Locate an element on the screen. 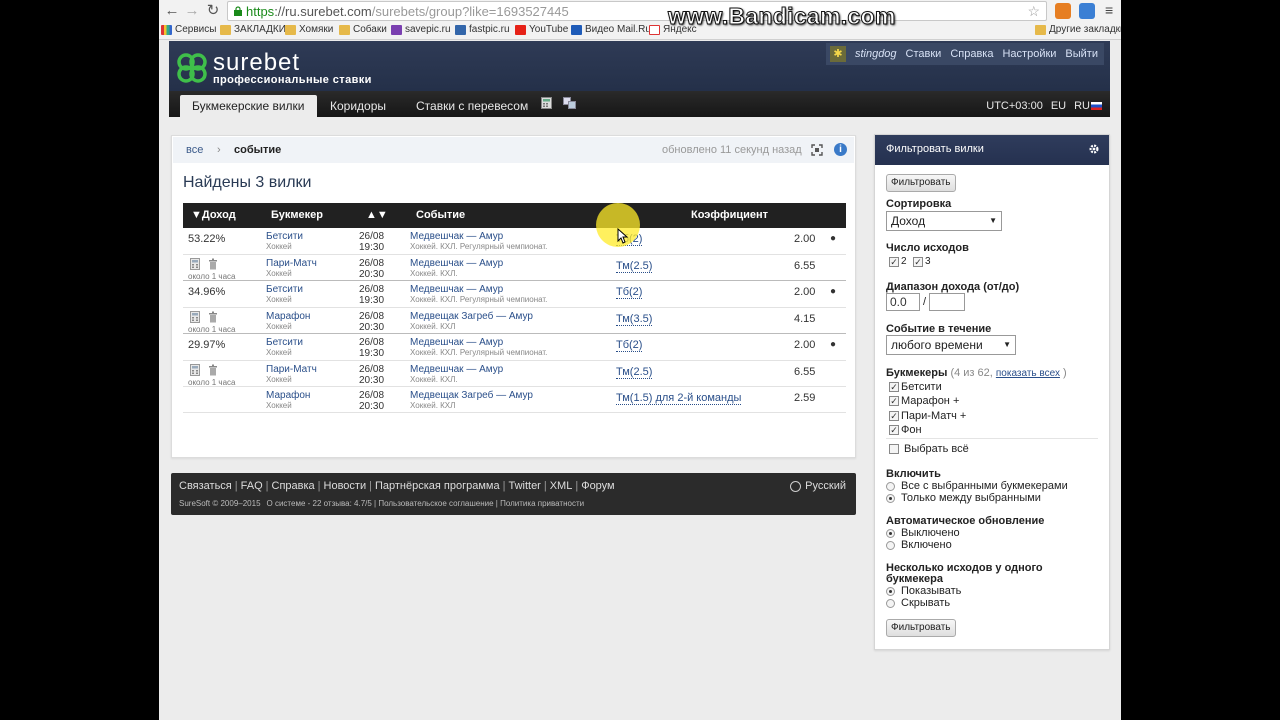  info-icon: i is located at coordinates (840, 149).